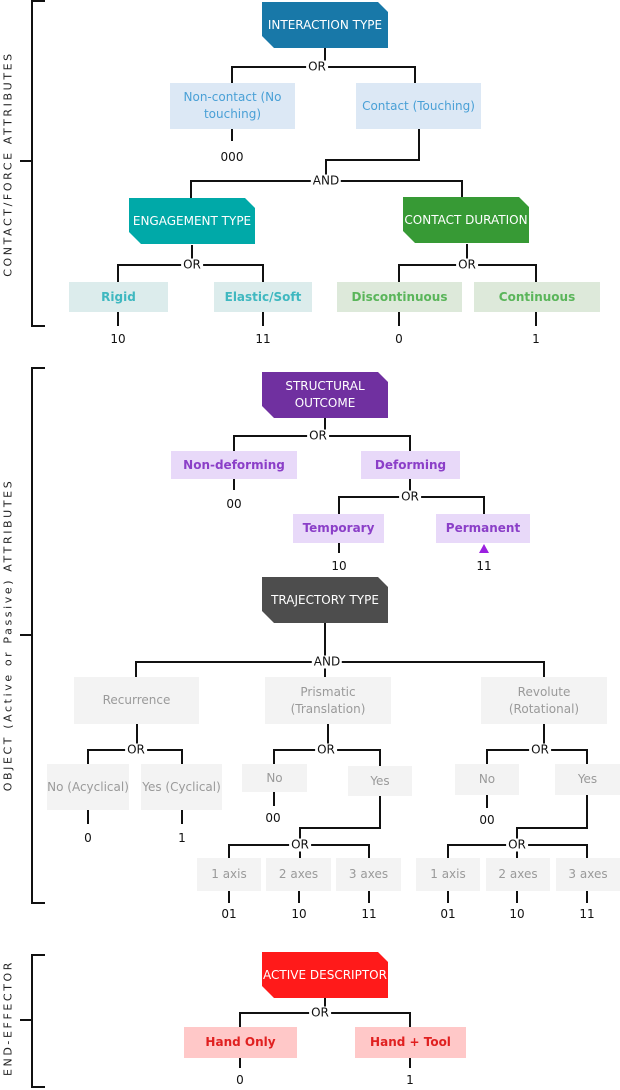 The width and height of the screenshot is (620, 1090). I want to click on contact-duration-header: CONTACT DURATION, so click(466, 220).